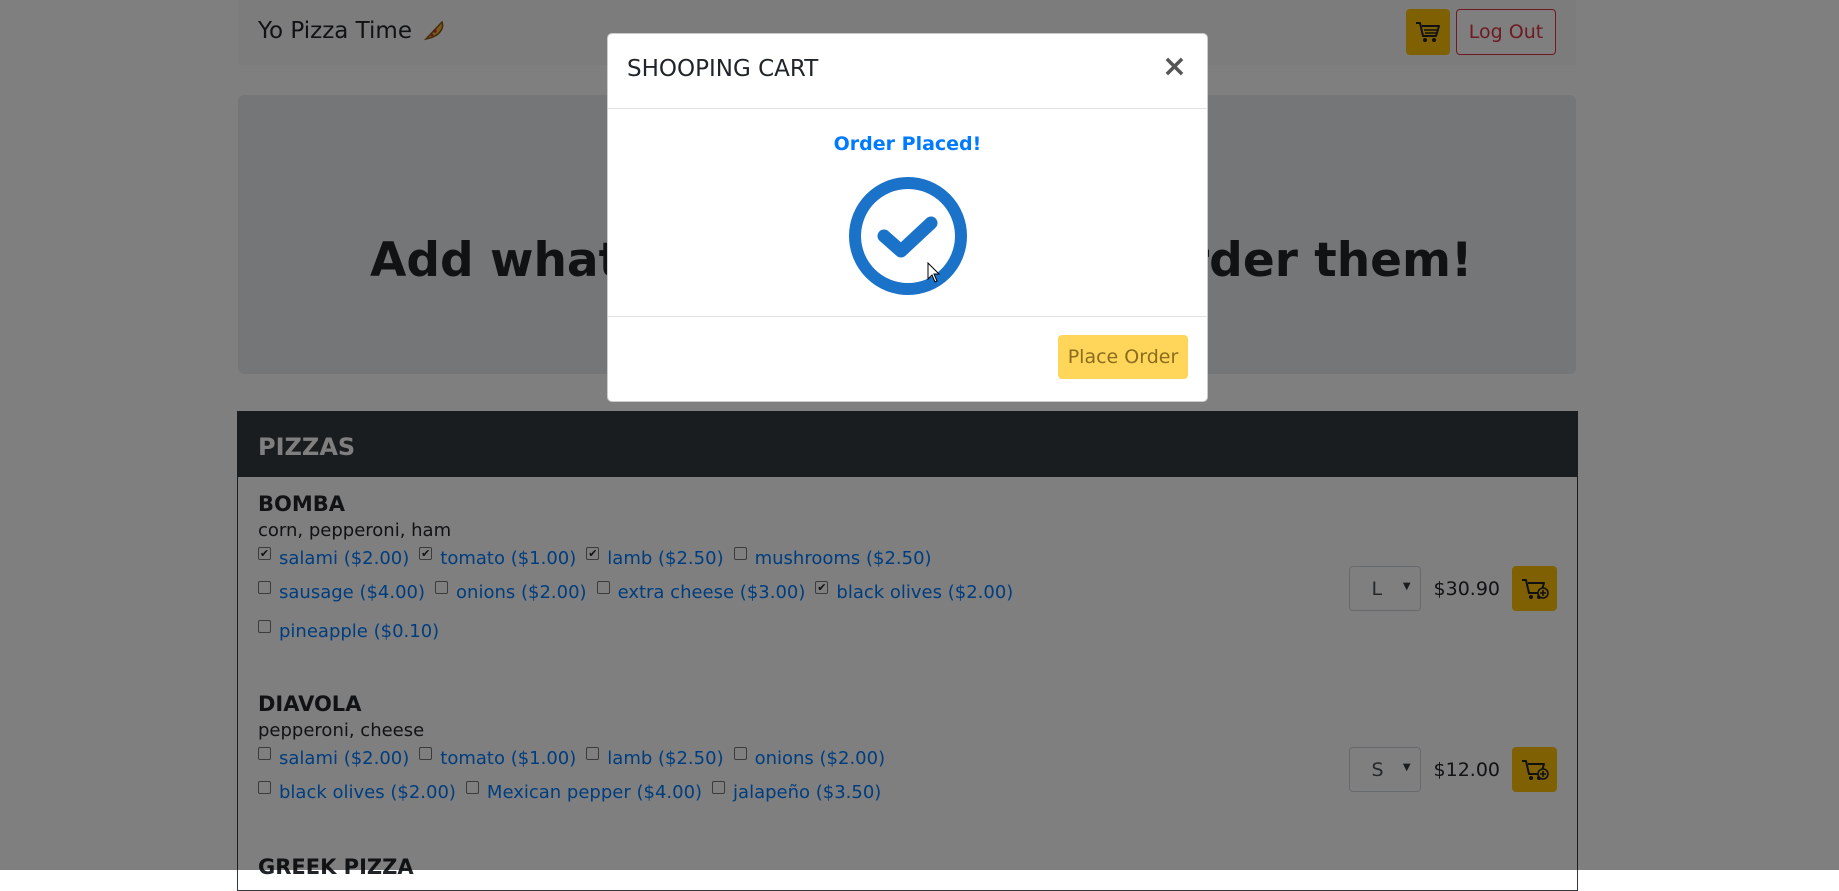  What do you see at coordinates (1174, 67) in the screenshot?
I see `close-icon: ×` at bounding box center [1174, 67].